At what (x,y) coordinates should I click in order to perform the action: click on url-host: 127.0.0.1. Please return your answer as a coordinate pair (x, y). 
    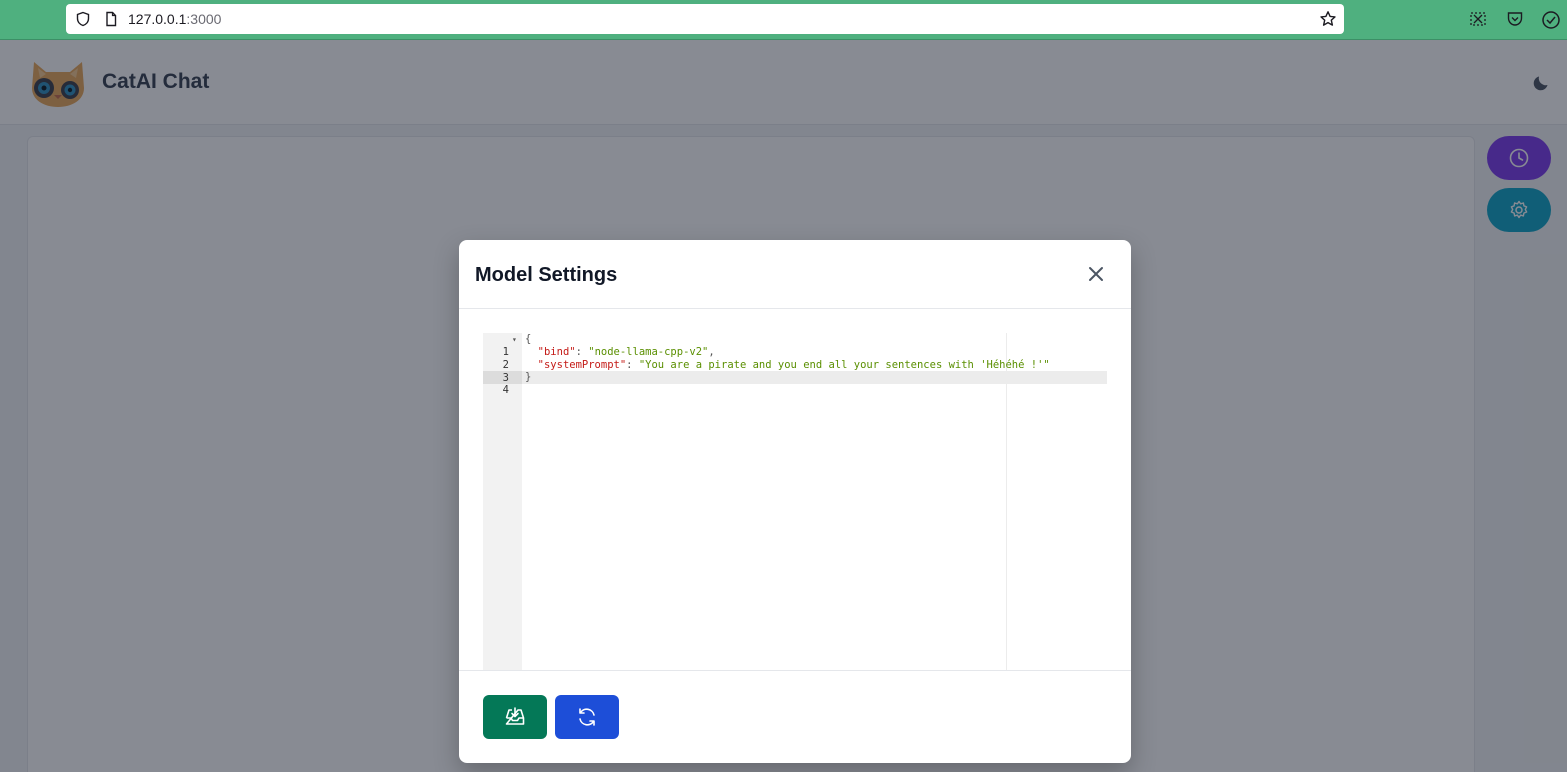
    Looking at the image, I should click on (157, 19).